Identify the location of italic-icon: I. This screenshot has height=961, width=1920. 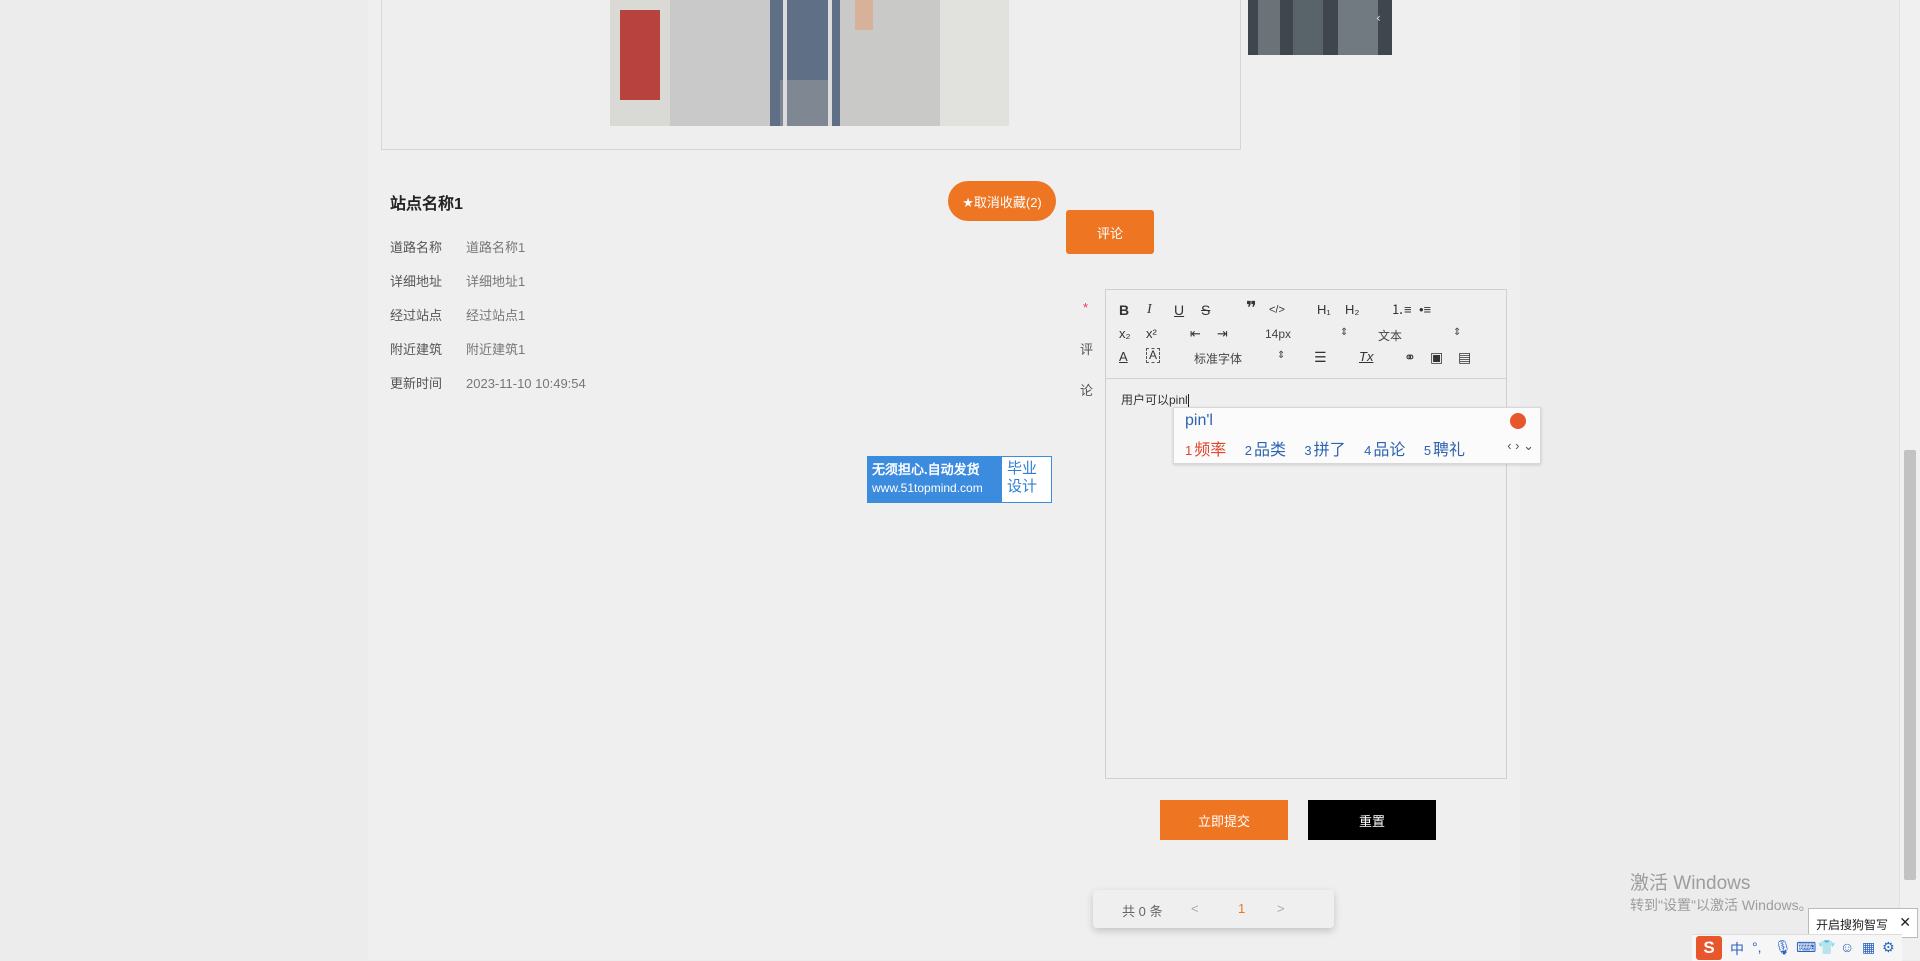
(1149, 310).